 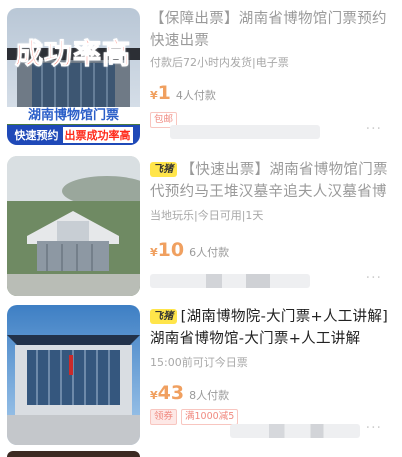 What do you see at coordinates (199, 362) in the screenshot?
I see `product-subtitle-3: 15:00前可订今日票` at bounding box center [199, 362].